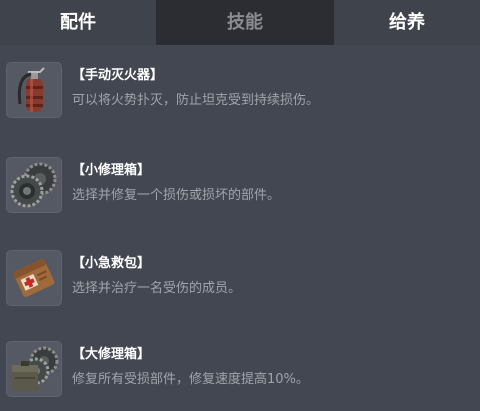 Image resolution: width=480 pixels, height=411 pixels. I want to click on item-description: 选择并修复一个损伤或损坏的部件。, so click(176, 195).